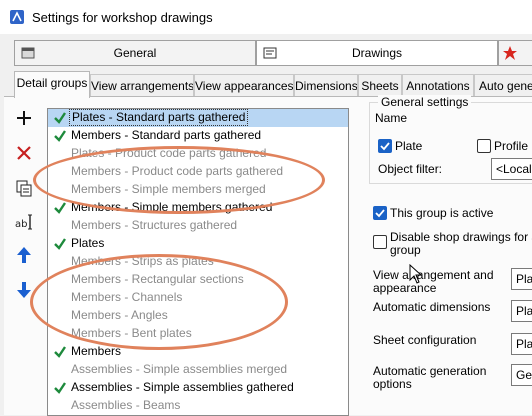  I want to click on object-filter-label: Object filter:, so click(410, 169).